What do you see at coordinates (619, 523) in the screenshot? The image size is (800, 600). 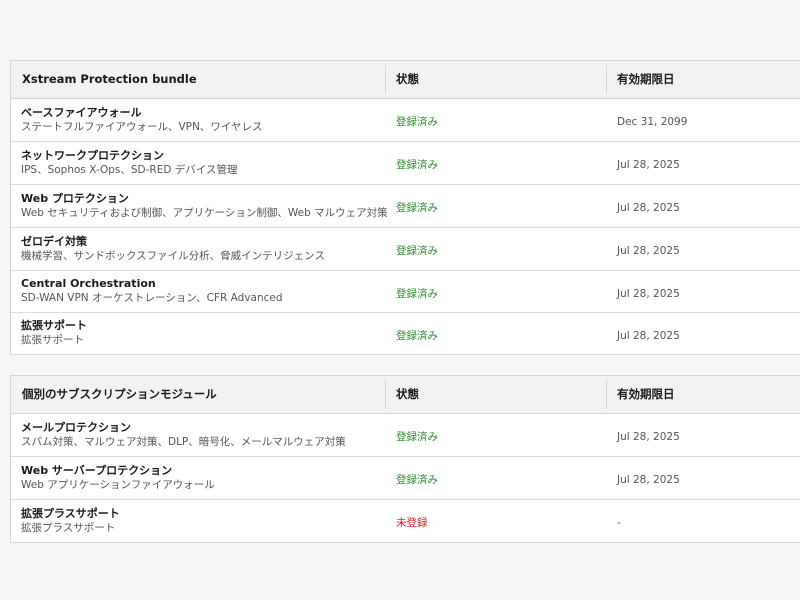 I see `expiry-date: -` at bounding box center [619, 523].